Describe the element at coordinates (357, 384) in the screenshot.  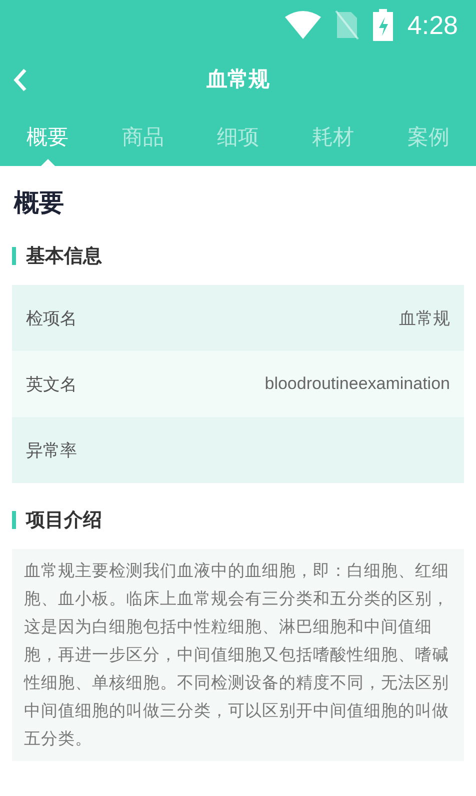
I see `info-value: bloodroutineexamination` at that location.